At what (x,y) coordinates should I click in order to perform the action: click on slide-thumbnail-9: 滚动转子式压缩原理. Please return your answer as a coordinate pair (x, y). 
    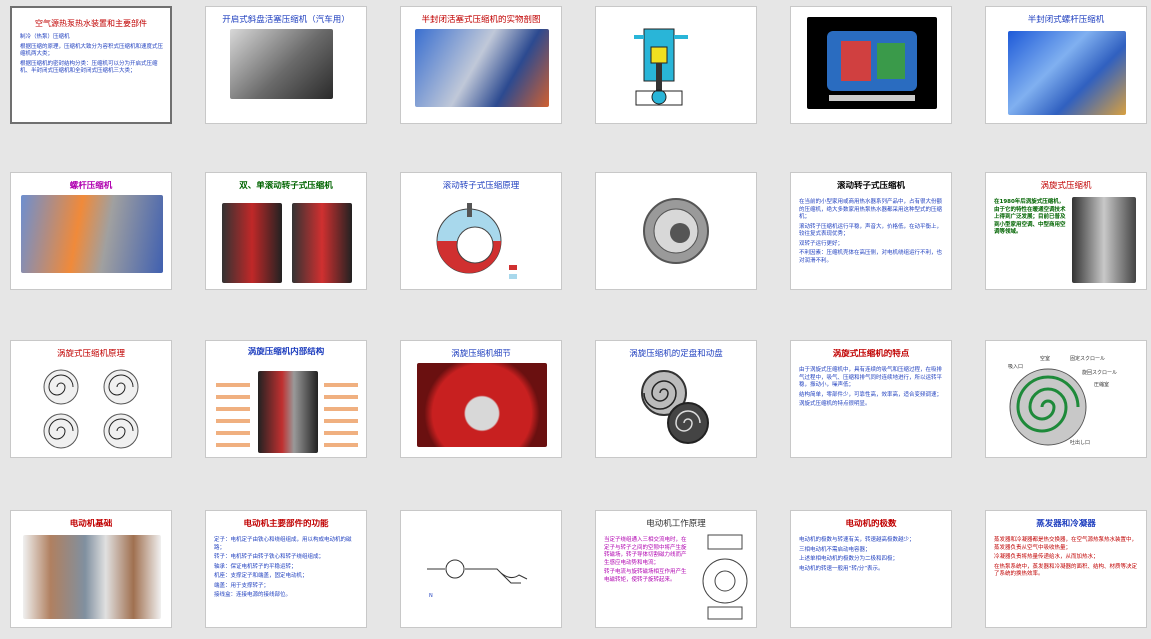
    Looking at the image, I should click on (481, 231).